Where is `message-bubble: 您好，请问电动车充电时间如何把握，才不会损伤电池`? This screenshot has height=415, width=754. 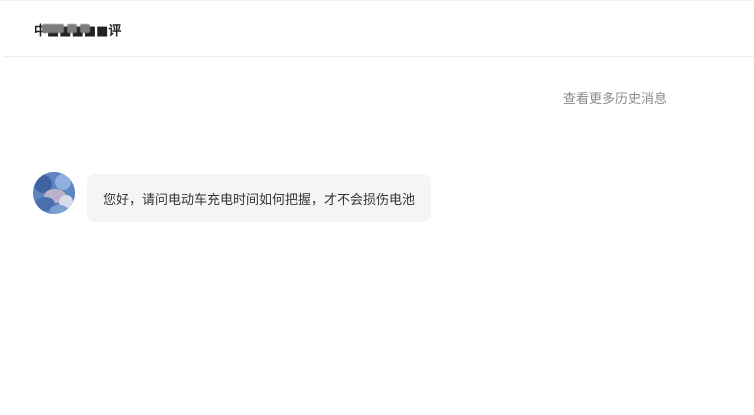
message-bubble: 您好，请问电动车充电时间如何把握，才不会损伤电池 is located at coordinates (259, 198).